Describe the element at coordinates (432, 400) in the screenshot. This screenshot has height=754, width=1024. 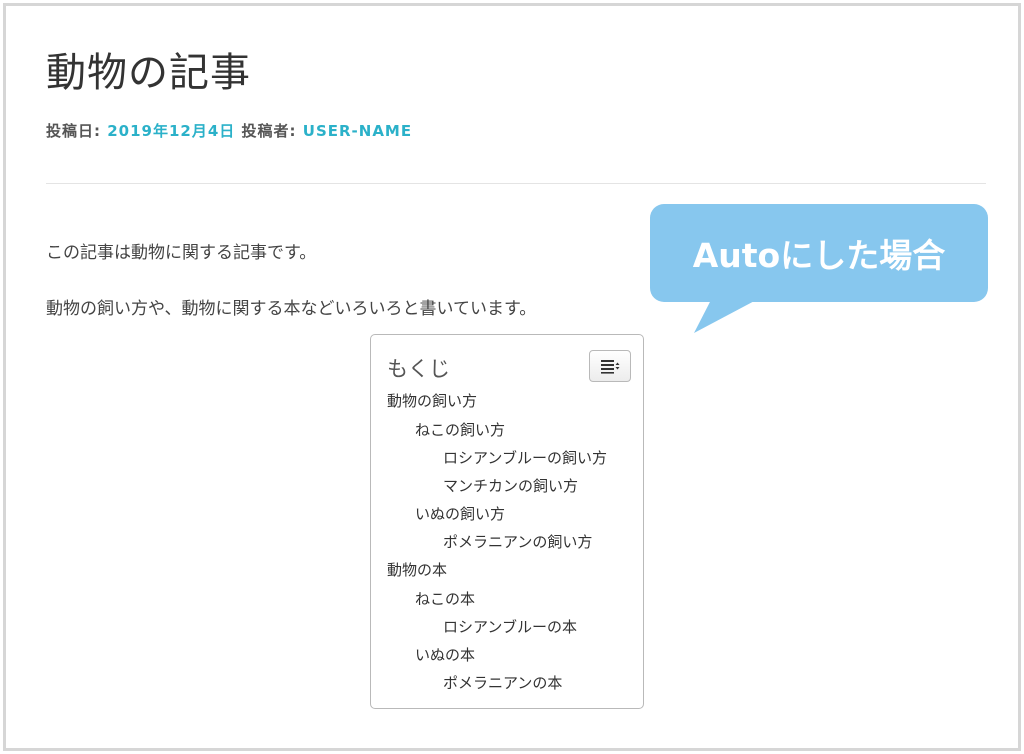
I see `toc-item: 動物の飼い方` at that location.